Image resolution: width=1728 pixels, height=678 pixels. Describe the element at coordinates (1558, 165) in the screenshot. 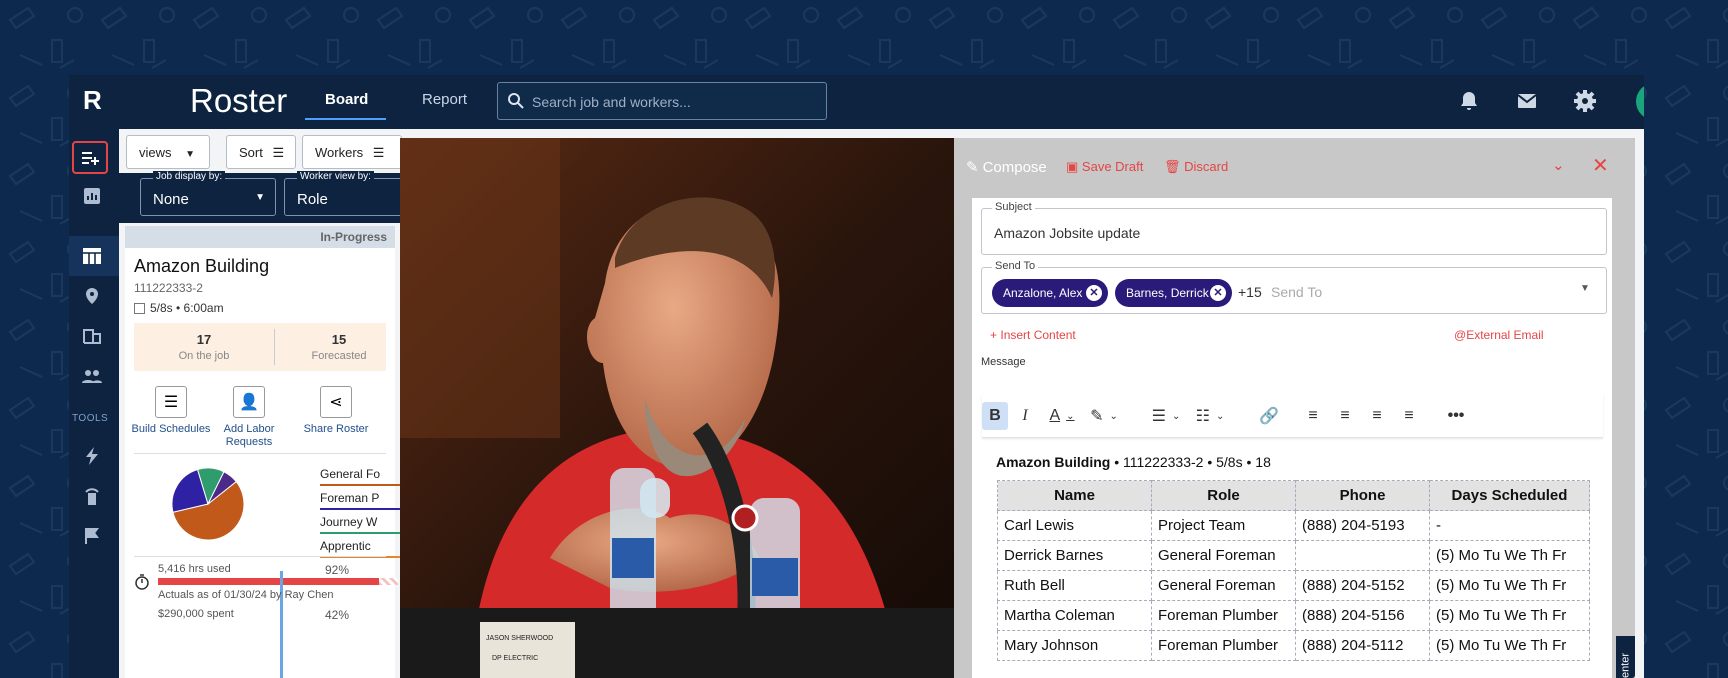

I see `collapse-chevron-icon: ⌄` at that location.